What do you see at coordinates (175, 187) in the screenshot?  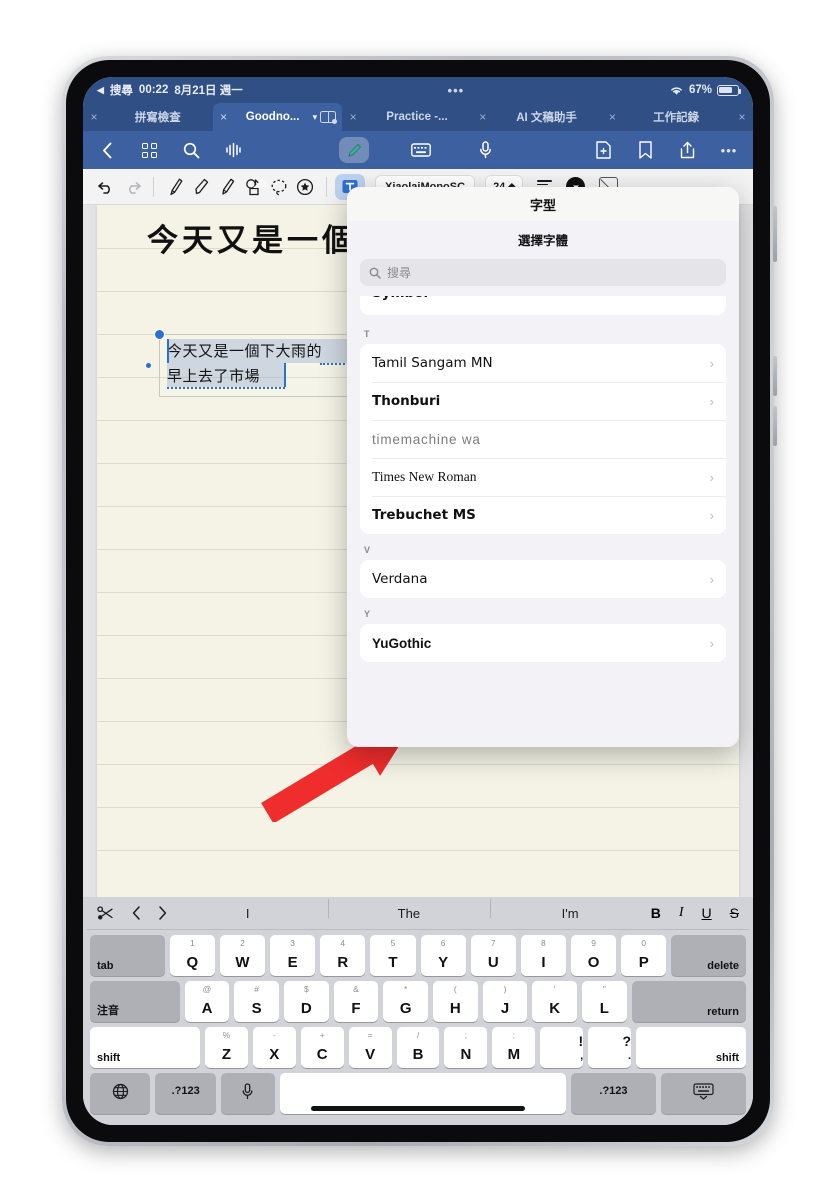 I see `pen-tool-icon` at bounding box center [175, 187].